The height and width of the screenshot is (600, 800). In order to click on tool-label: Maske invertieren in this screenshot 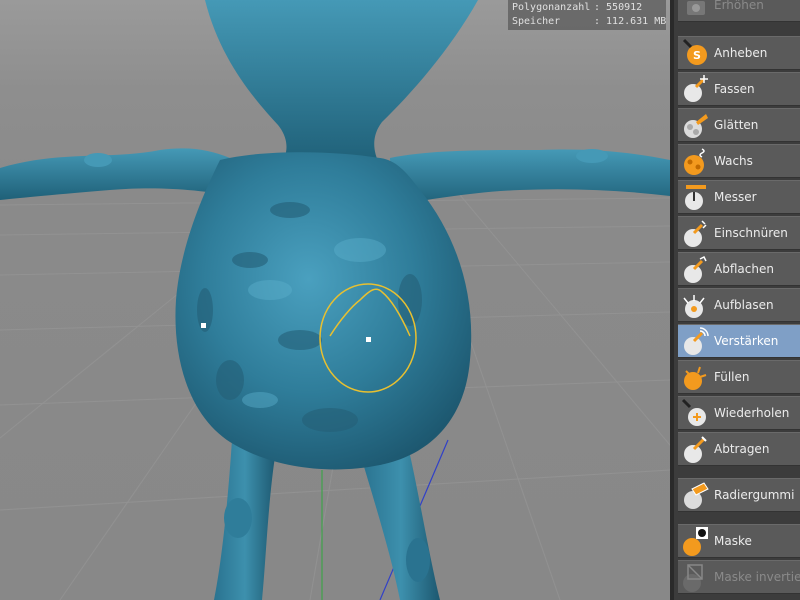, I will do `click(757, 577)`.